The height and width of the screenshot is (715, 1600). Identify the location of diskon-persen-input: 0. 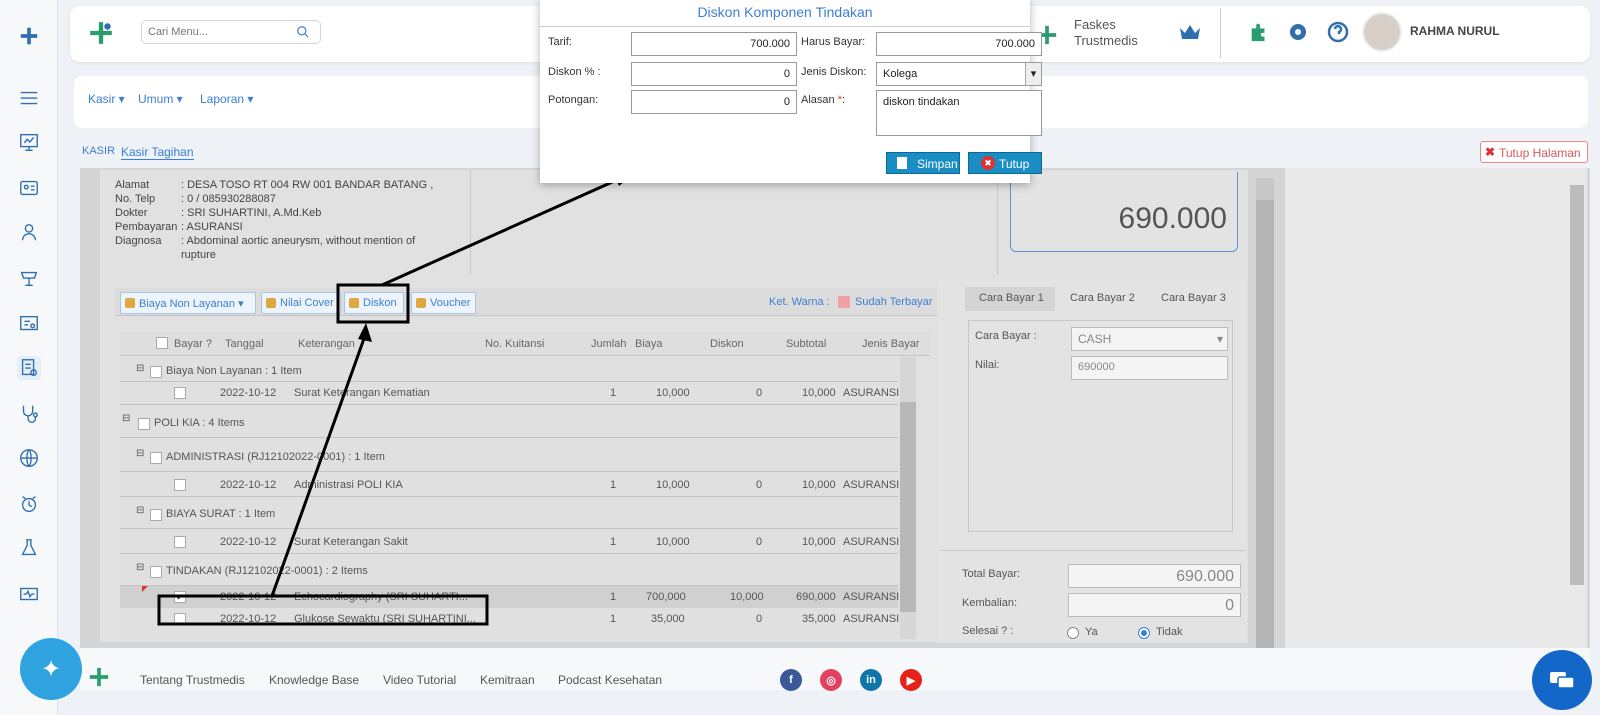
(714, 74).